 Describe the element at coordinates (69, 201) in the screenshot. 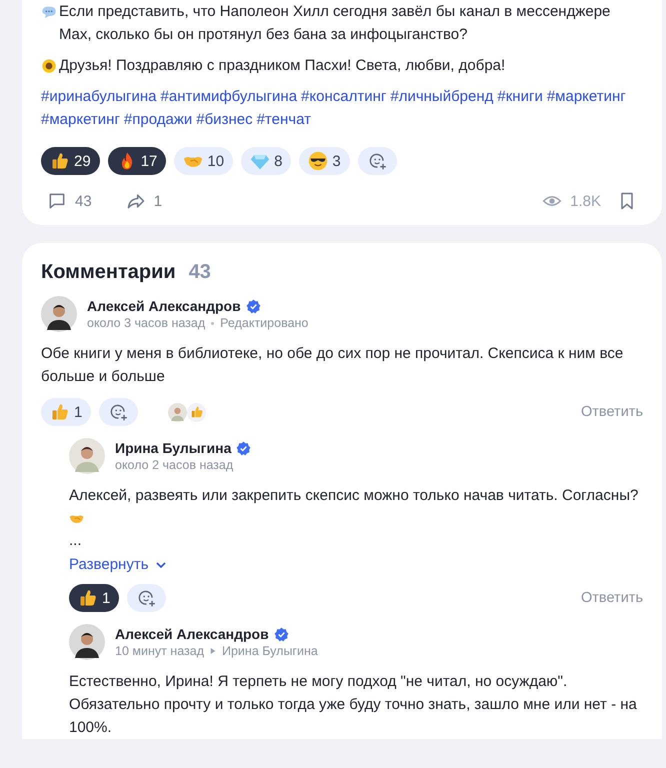

I see `comments-count: 43` at that location.